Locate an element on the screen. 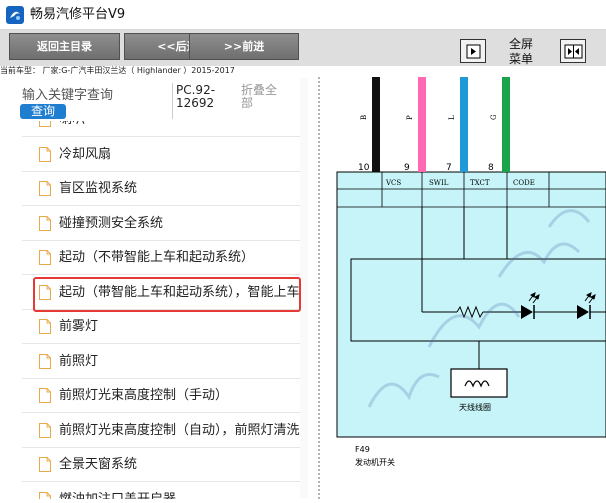  tree-item-label: 碰撞预测安全系统 is located at coordinates (111, 223).